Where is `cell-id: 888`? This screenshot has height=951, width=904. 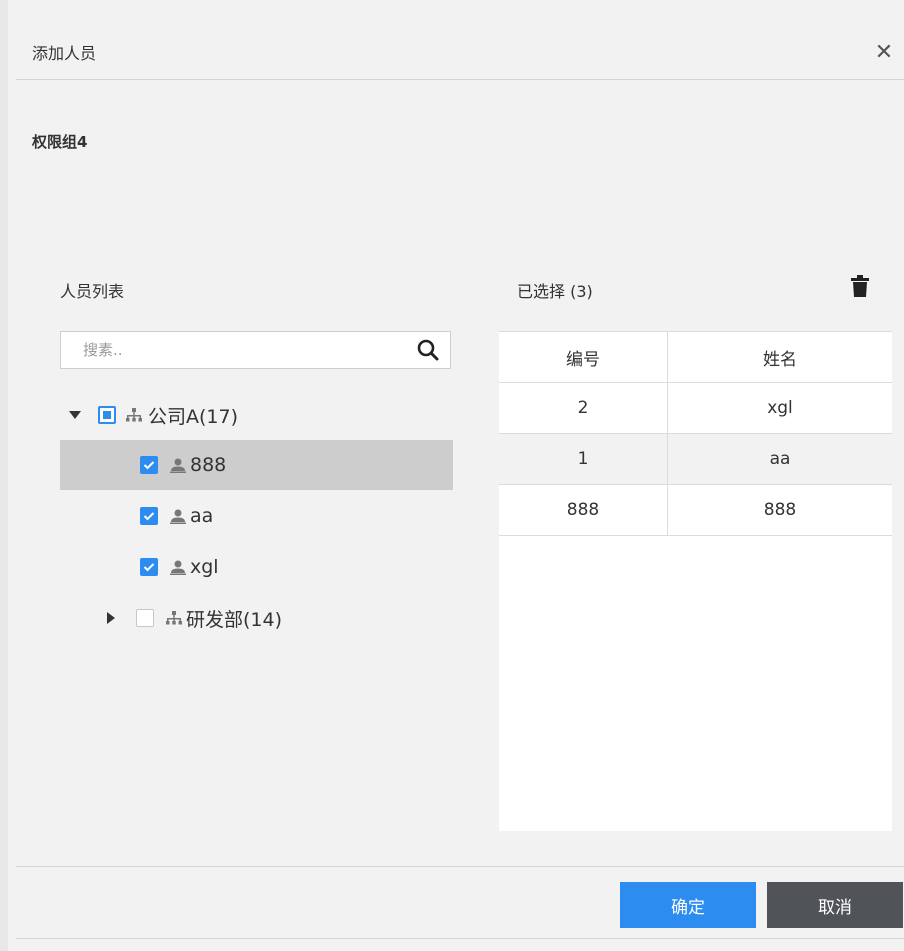
cell-id: 888 is located at coordinates (583, 510).